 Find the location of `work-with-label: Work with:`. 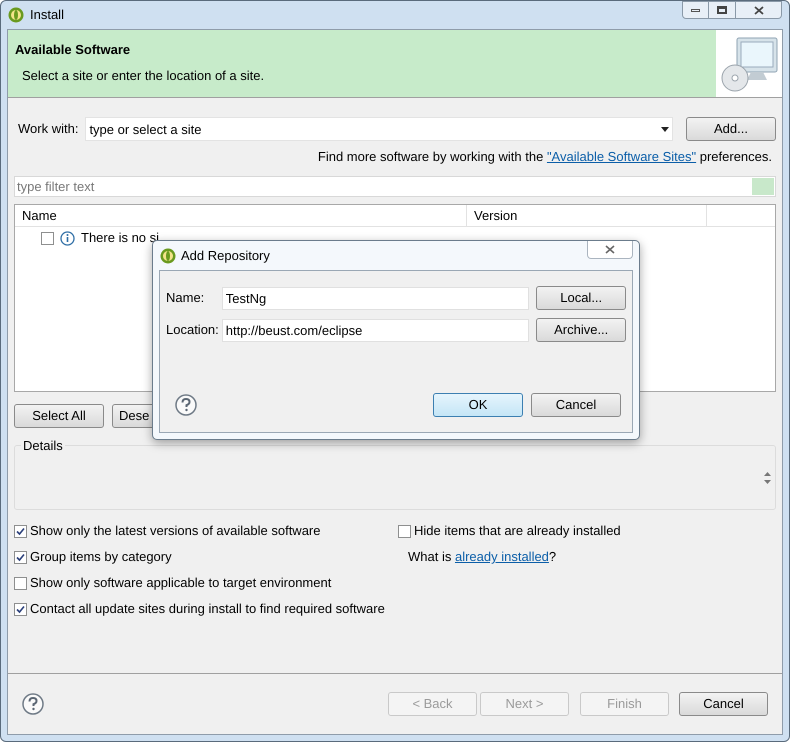

work-with-label: Work with: is located at coordinates (47, 129).